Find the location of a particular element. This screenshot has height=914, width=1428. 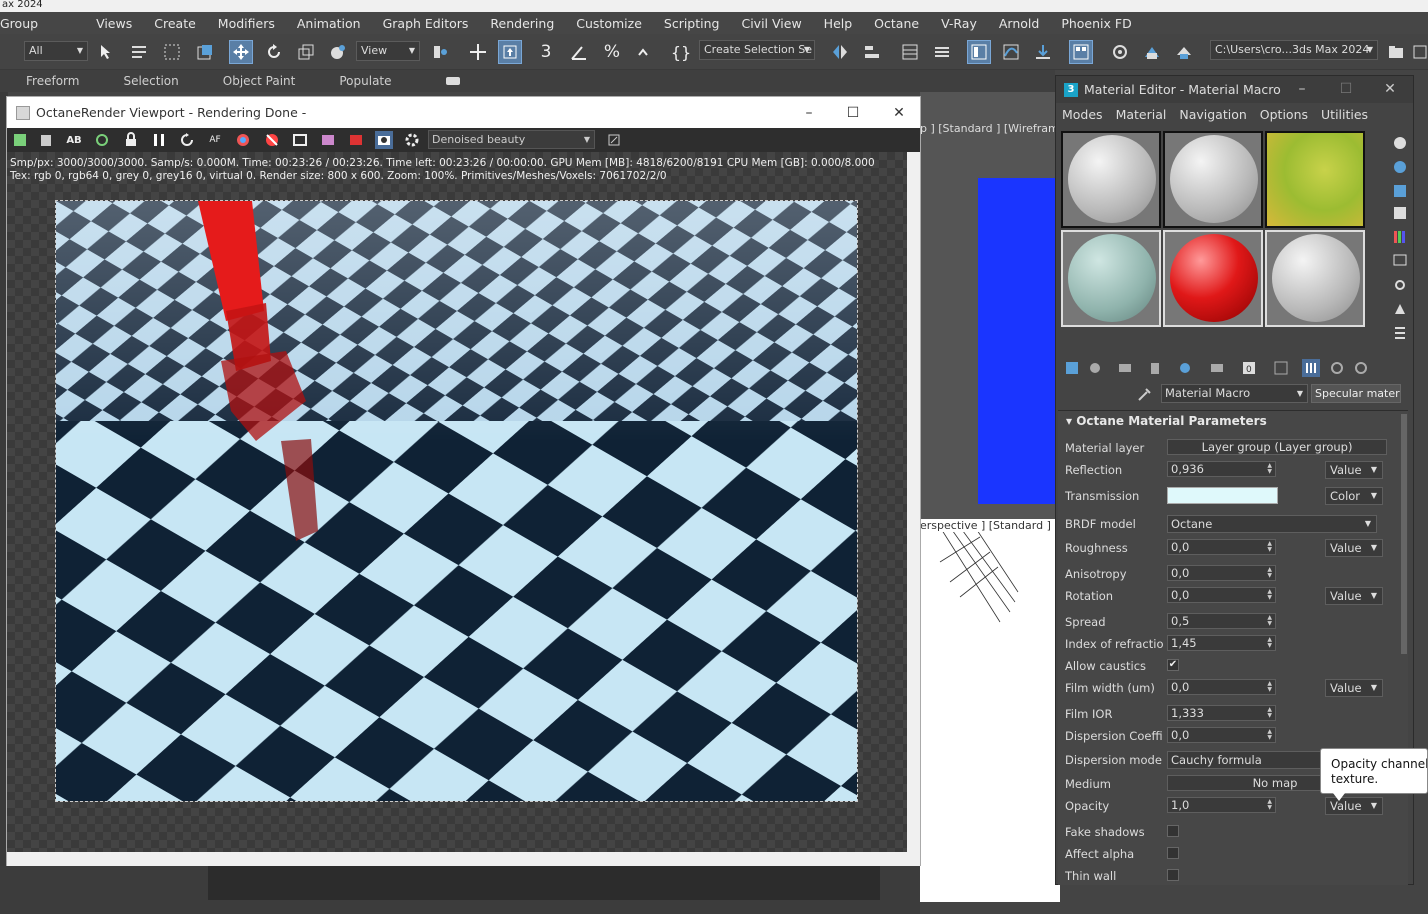

make-preview-icon is located at coordinates (1400, 260).